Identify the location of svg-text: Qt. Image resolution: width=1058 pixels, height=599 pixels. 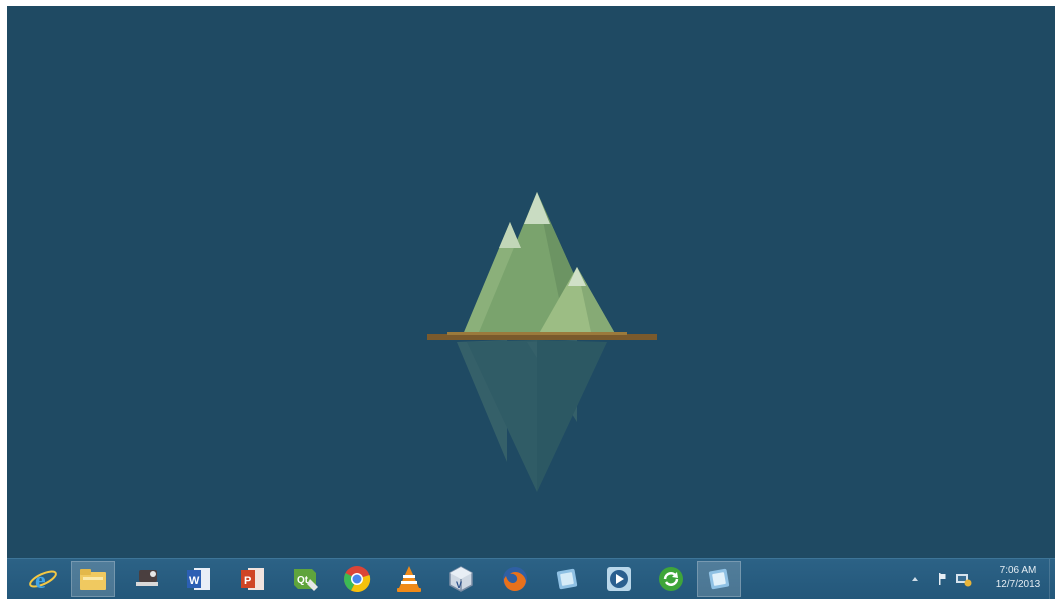
(303, 580).